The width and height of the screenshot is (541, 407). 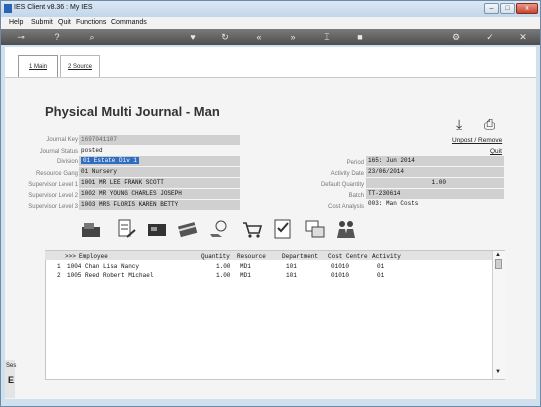 What do you see at coordinates (490, 37) in the screenshot?
I see `ok-icon: ✓` at bounding box center [490, 37].